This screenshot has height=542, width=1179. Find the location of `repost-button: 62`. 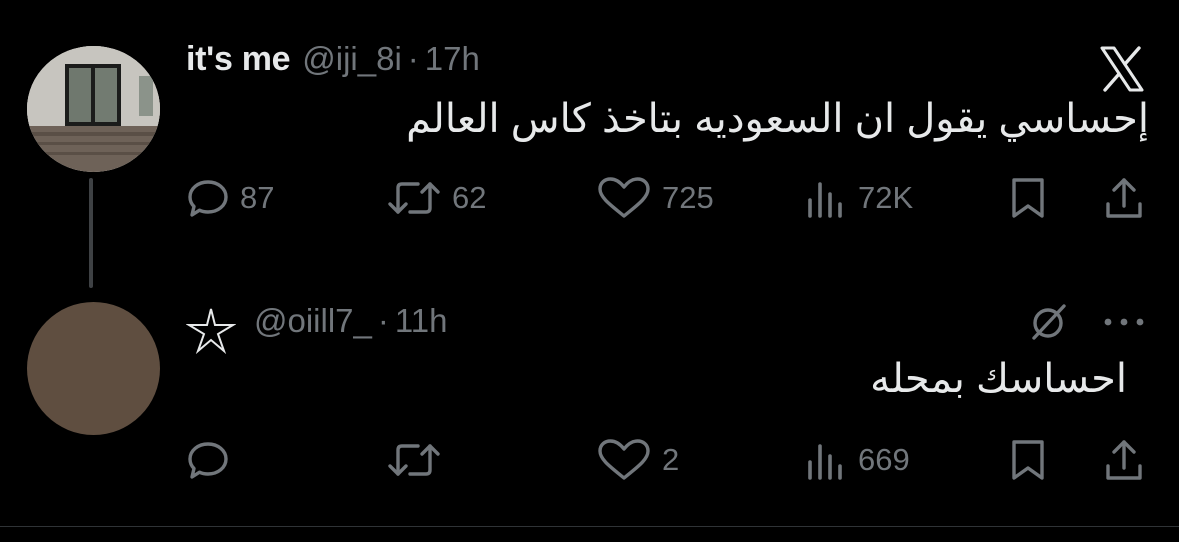

repost-button: 62 is located at coordinates (436, 198).